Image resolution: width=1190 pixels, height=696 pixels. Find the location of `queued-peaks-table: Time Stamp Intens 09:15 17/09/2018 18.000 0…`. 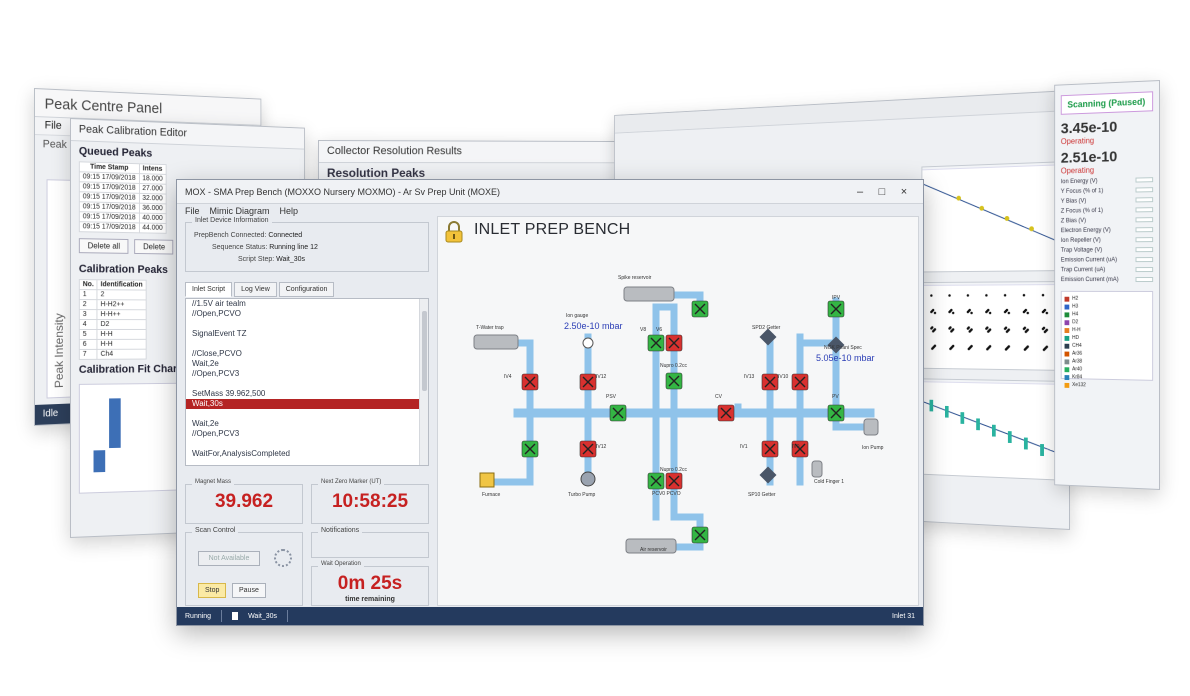

queued-peaks-table: Time Stamp Intens 09:15 17/09/2018 18.000 0… is located at coordinates (122, 197).